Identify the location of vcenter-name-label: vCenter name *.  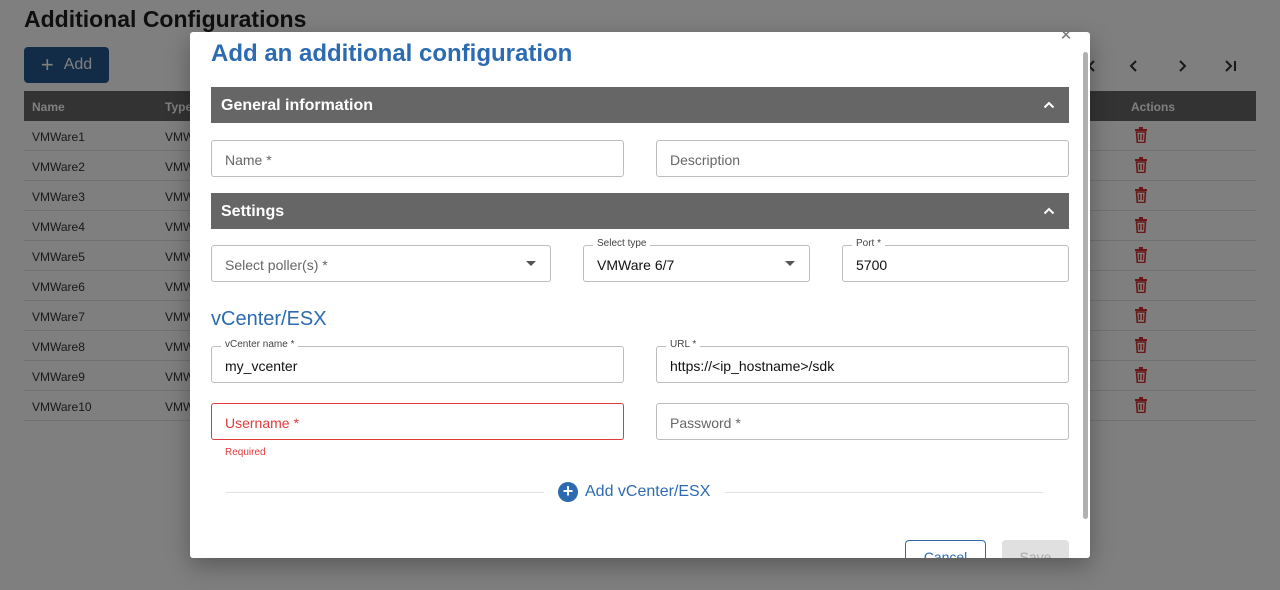
(260, 344).